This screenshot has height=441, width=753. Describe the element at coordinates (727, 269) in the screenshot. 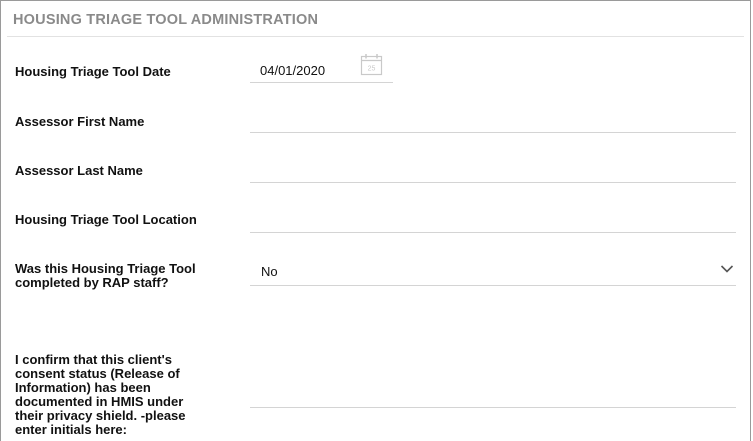

I see `chevron-down-icon` at that location.